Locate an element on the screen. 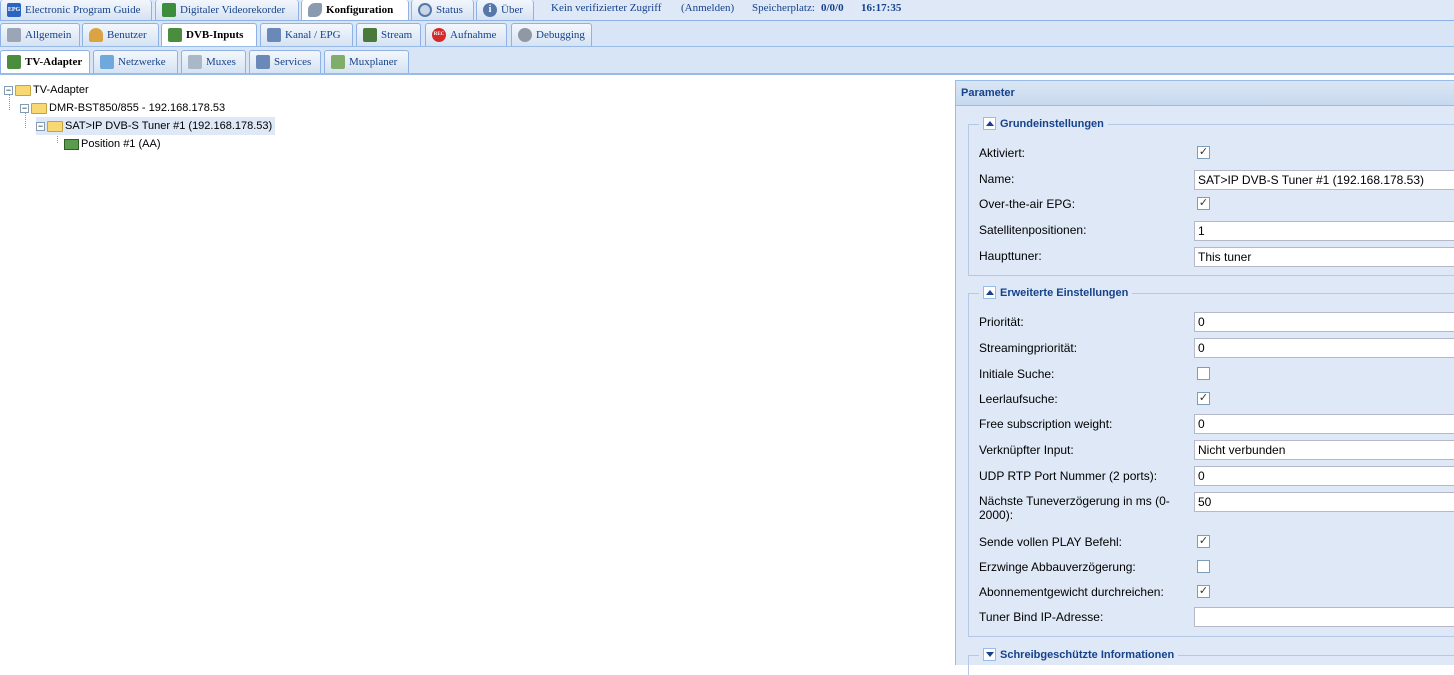 This screenshot has width=1454, height=675. tab-mux-scheduler: Muxplaner is located at coordinates (366, 61).